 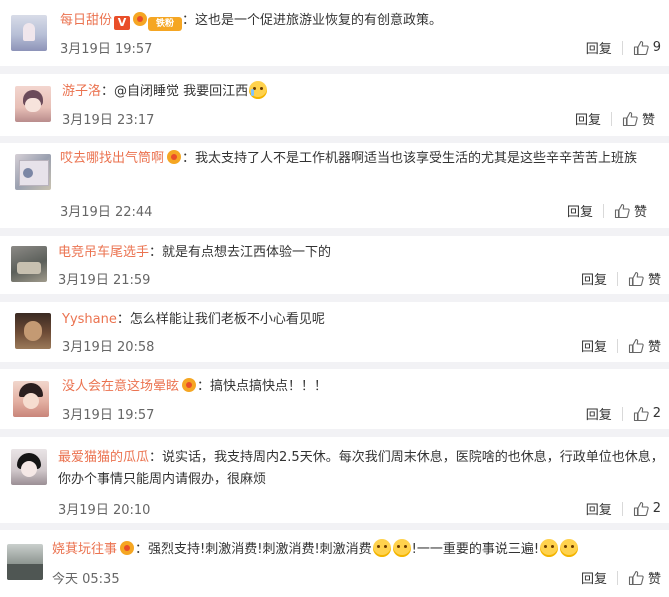 What do you see at coordinates (334, 265) in the screenshot?
I see `comment-card: 电竞吊车尾选手：就是有点想去江西体验一下的 3月19日 21:59 回复 赞` at bounding box center [334, 265].